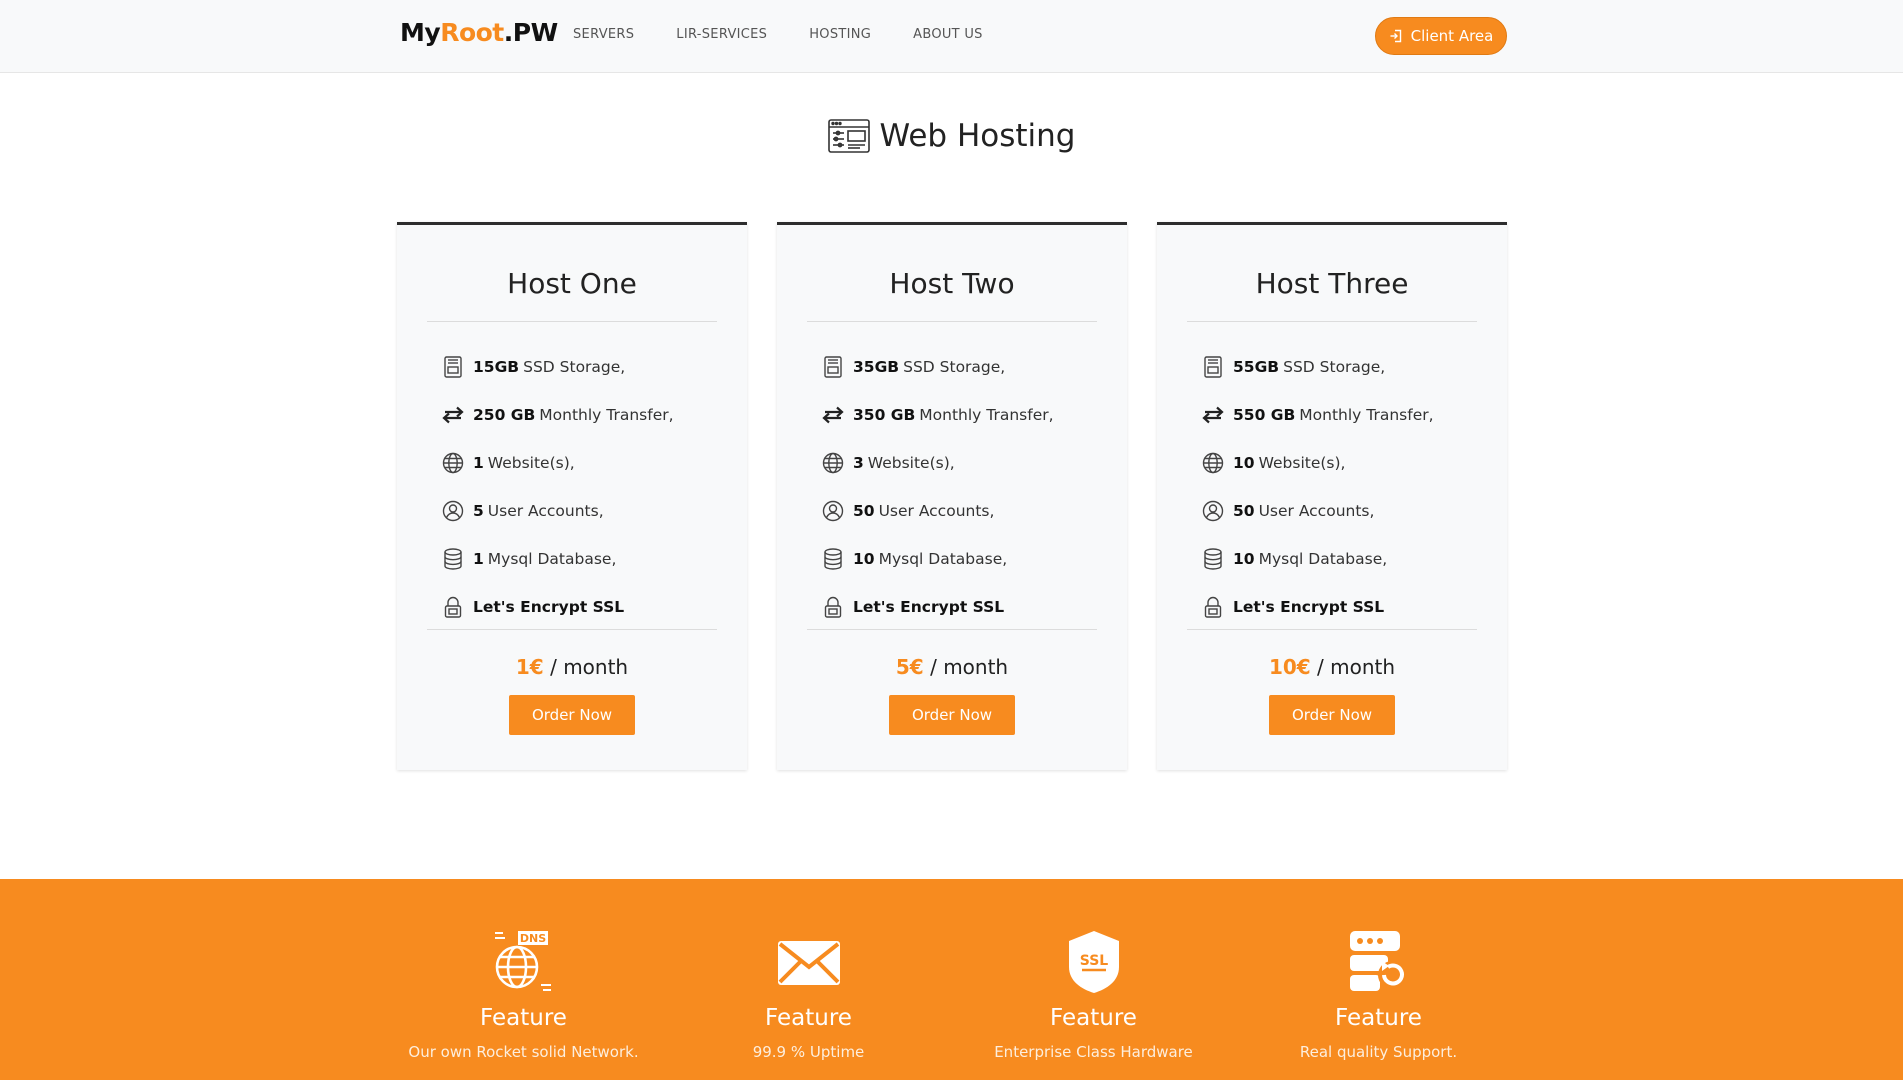  What do you see at coordinates (496, 367) in the screenshot?
I see `feature-value: 15GB` at bounding box center [496, 367].